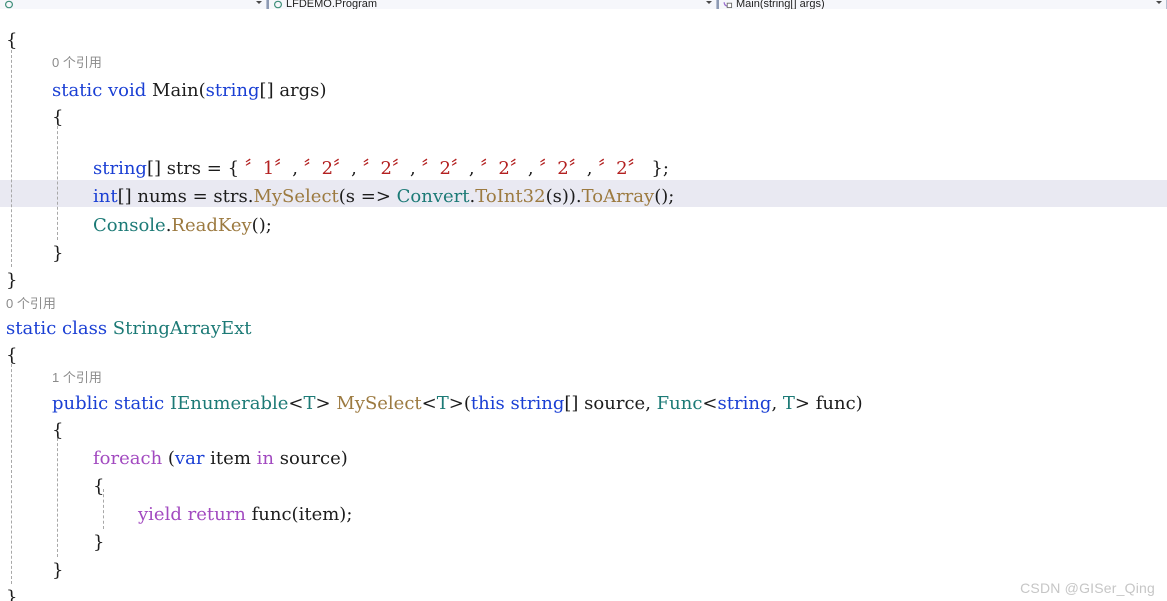 The height and width of the screenshot is (601, 1167). What do you see at coordinates (127, 90) in the screenshot?
I see `code-token: void` at bounding box center [127, 90].